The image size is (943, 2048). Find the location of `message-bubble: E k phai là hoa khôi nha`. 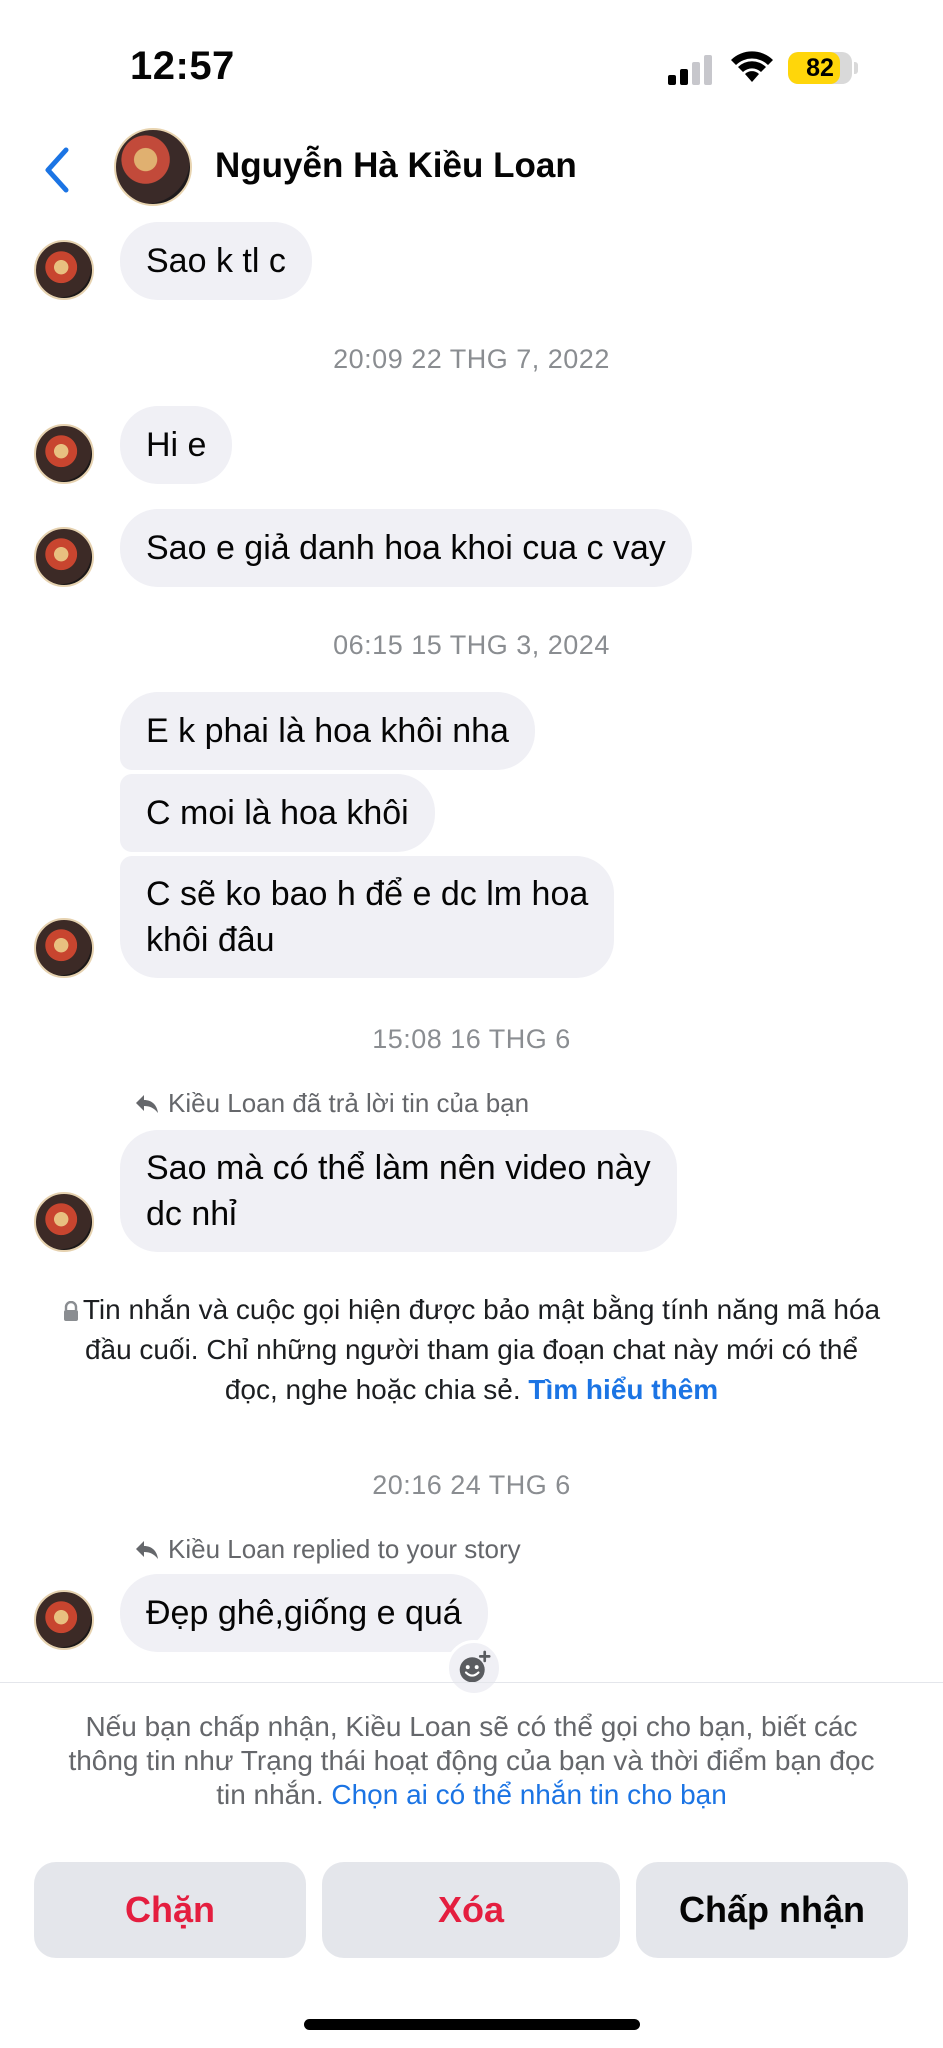

message-bubble: E k phai là hoa khôi nha is located at coordinates (327, 731).